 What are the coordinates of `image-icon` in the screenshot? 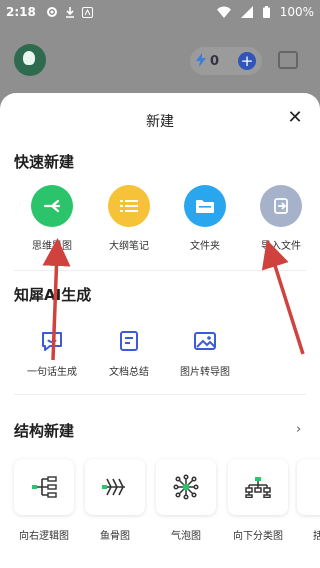 It's located at (205, 341).